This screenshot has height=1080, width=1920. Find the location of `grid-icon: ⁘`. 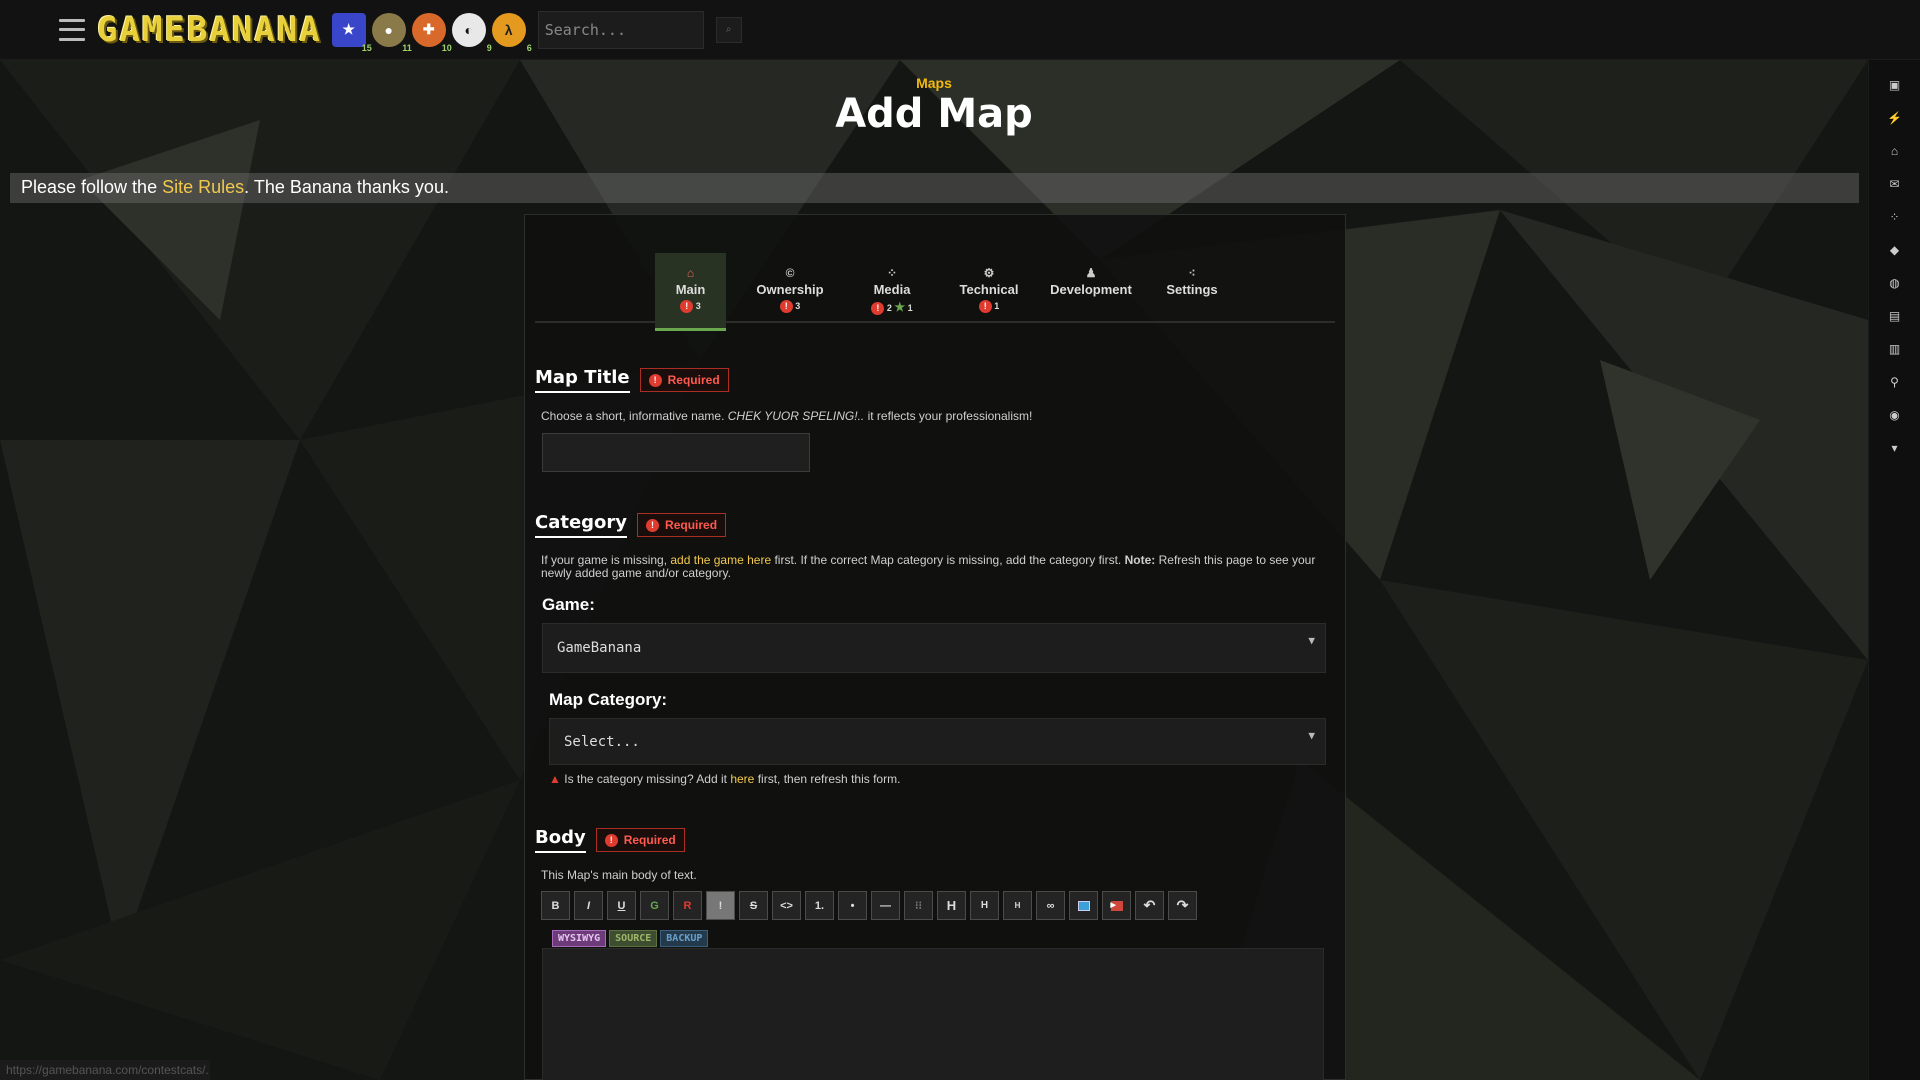

grid-icon: ⁘ is located at coordinates (892, 273).